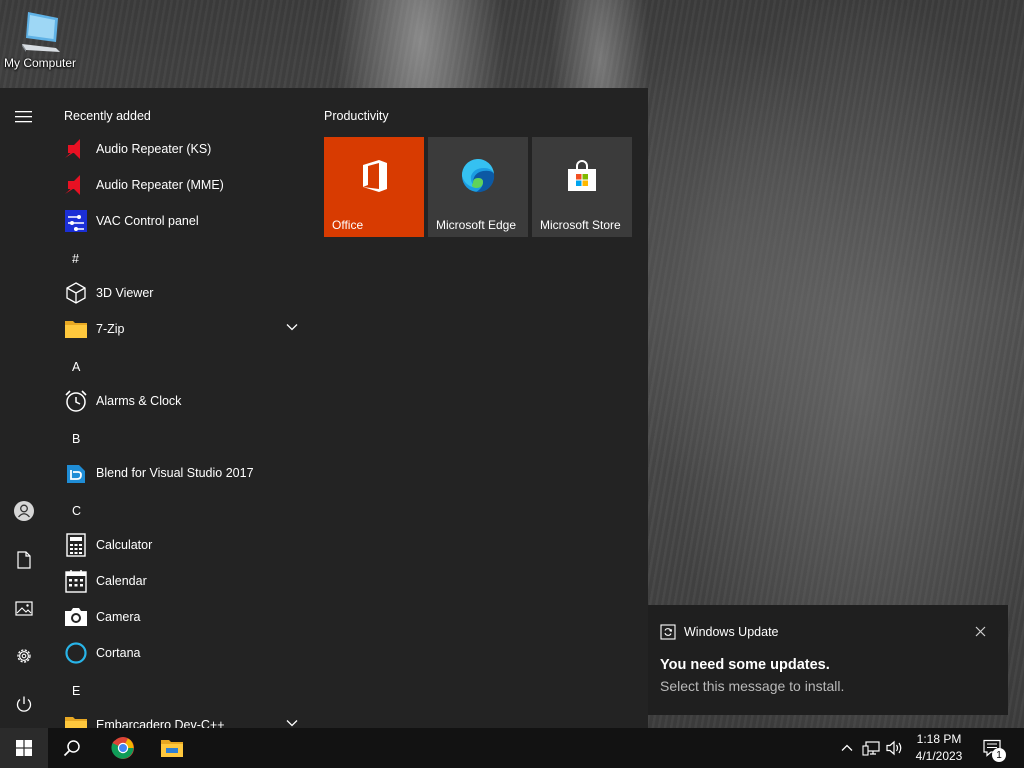 The image size is (1024, 768). I want to click on pictures-button, so click(24, 608).